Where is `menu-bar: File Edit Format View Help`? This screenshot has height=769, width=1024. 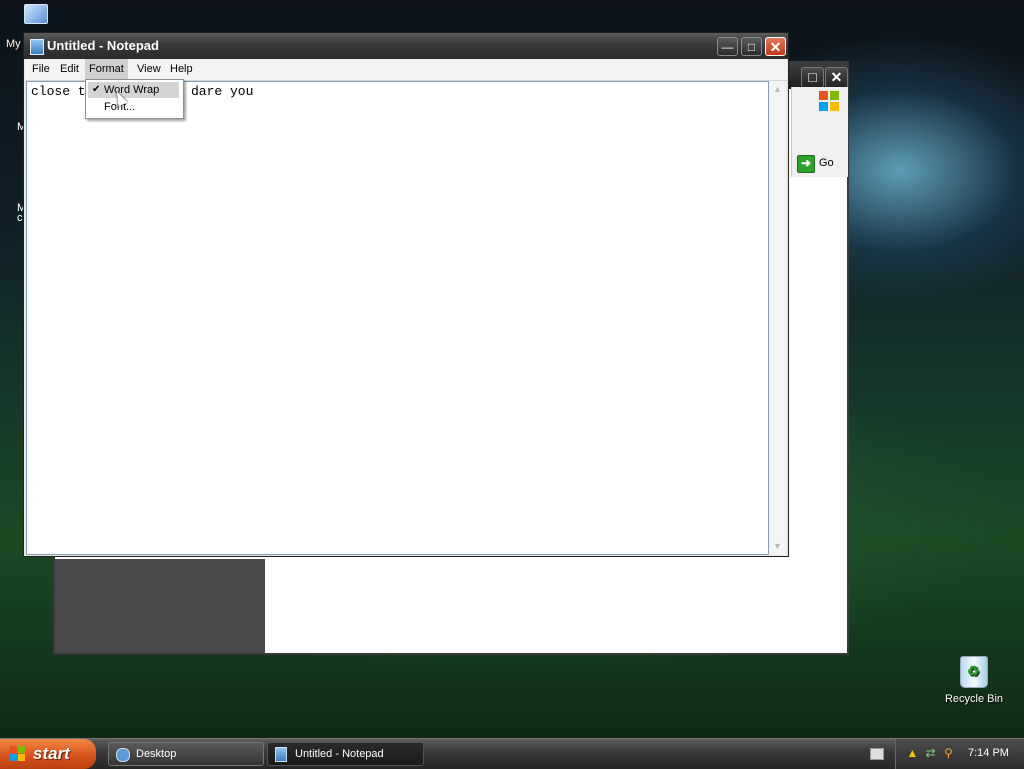
menu-bar: File Edit Format View Help is located at coordinates (406, 70).